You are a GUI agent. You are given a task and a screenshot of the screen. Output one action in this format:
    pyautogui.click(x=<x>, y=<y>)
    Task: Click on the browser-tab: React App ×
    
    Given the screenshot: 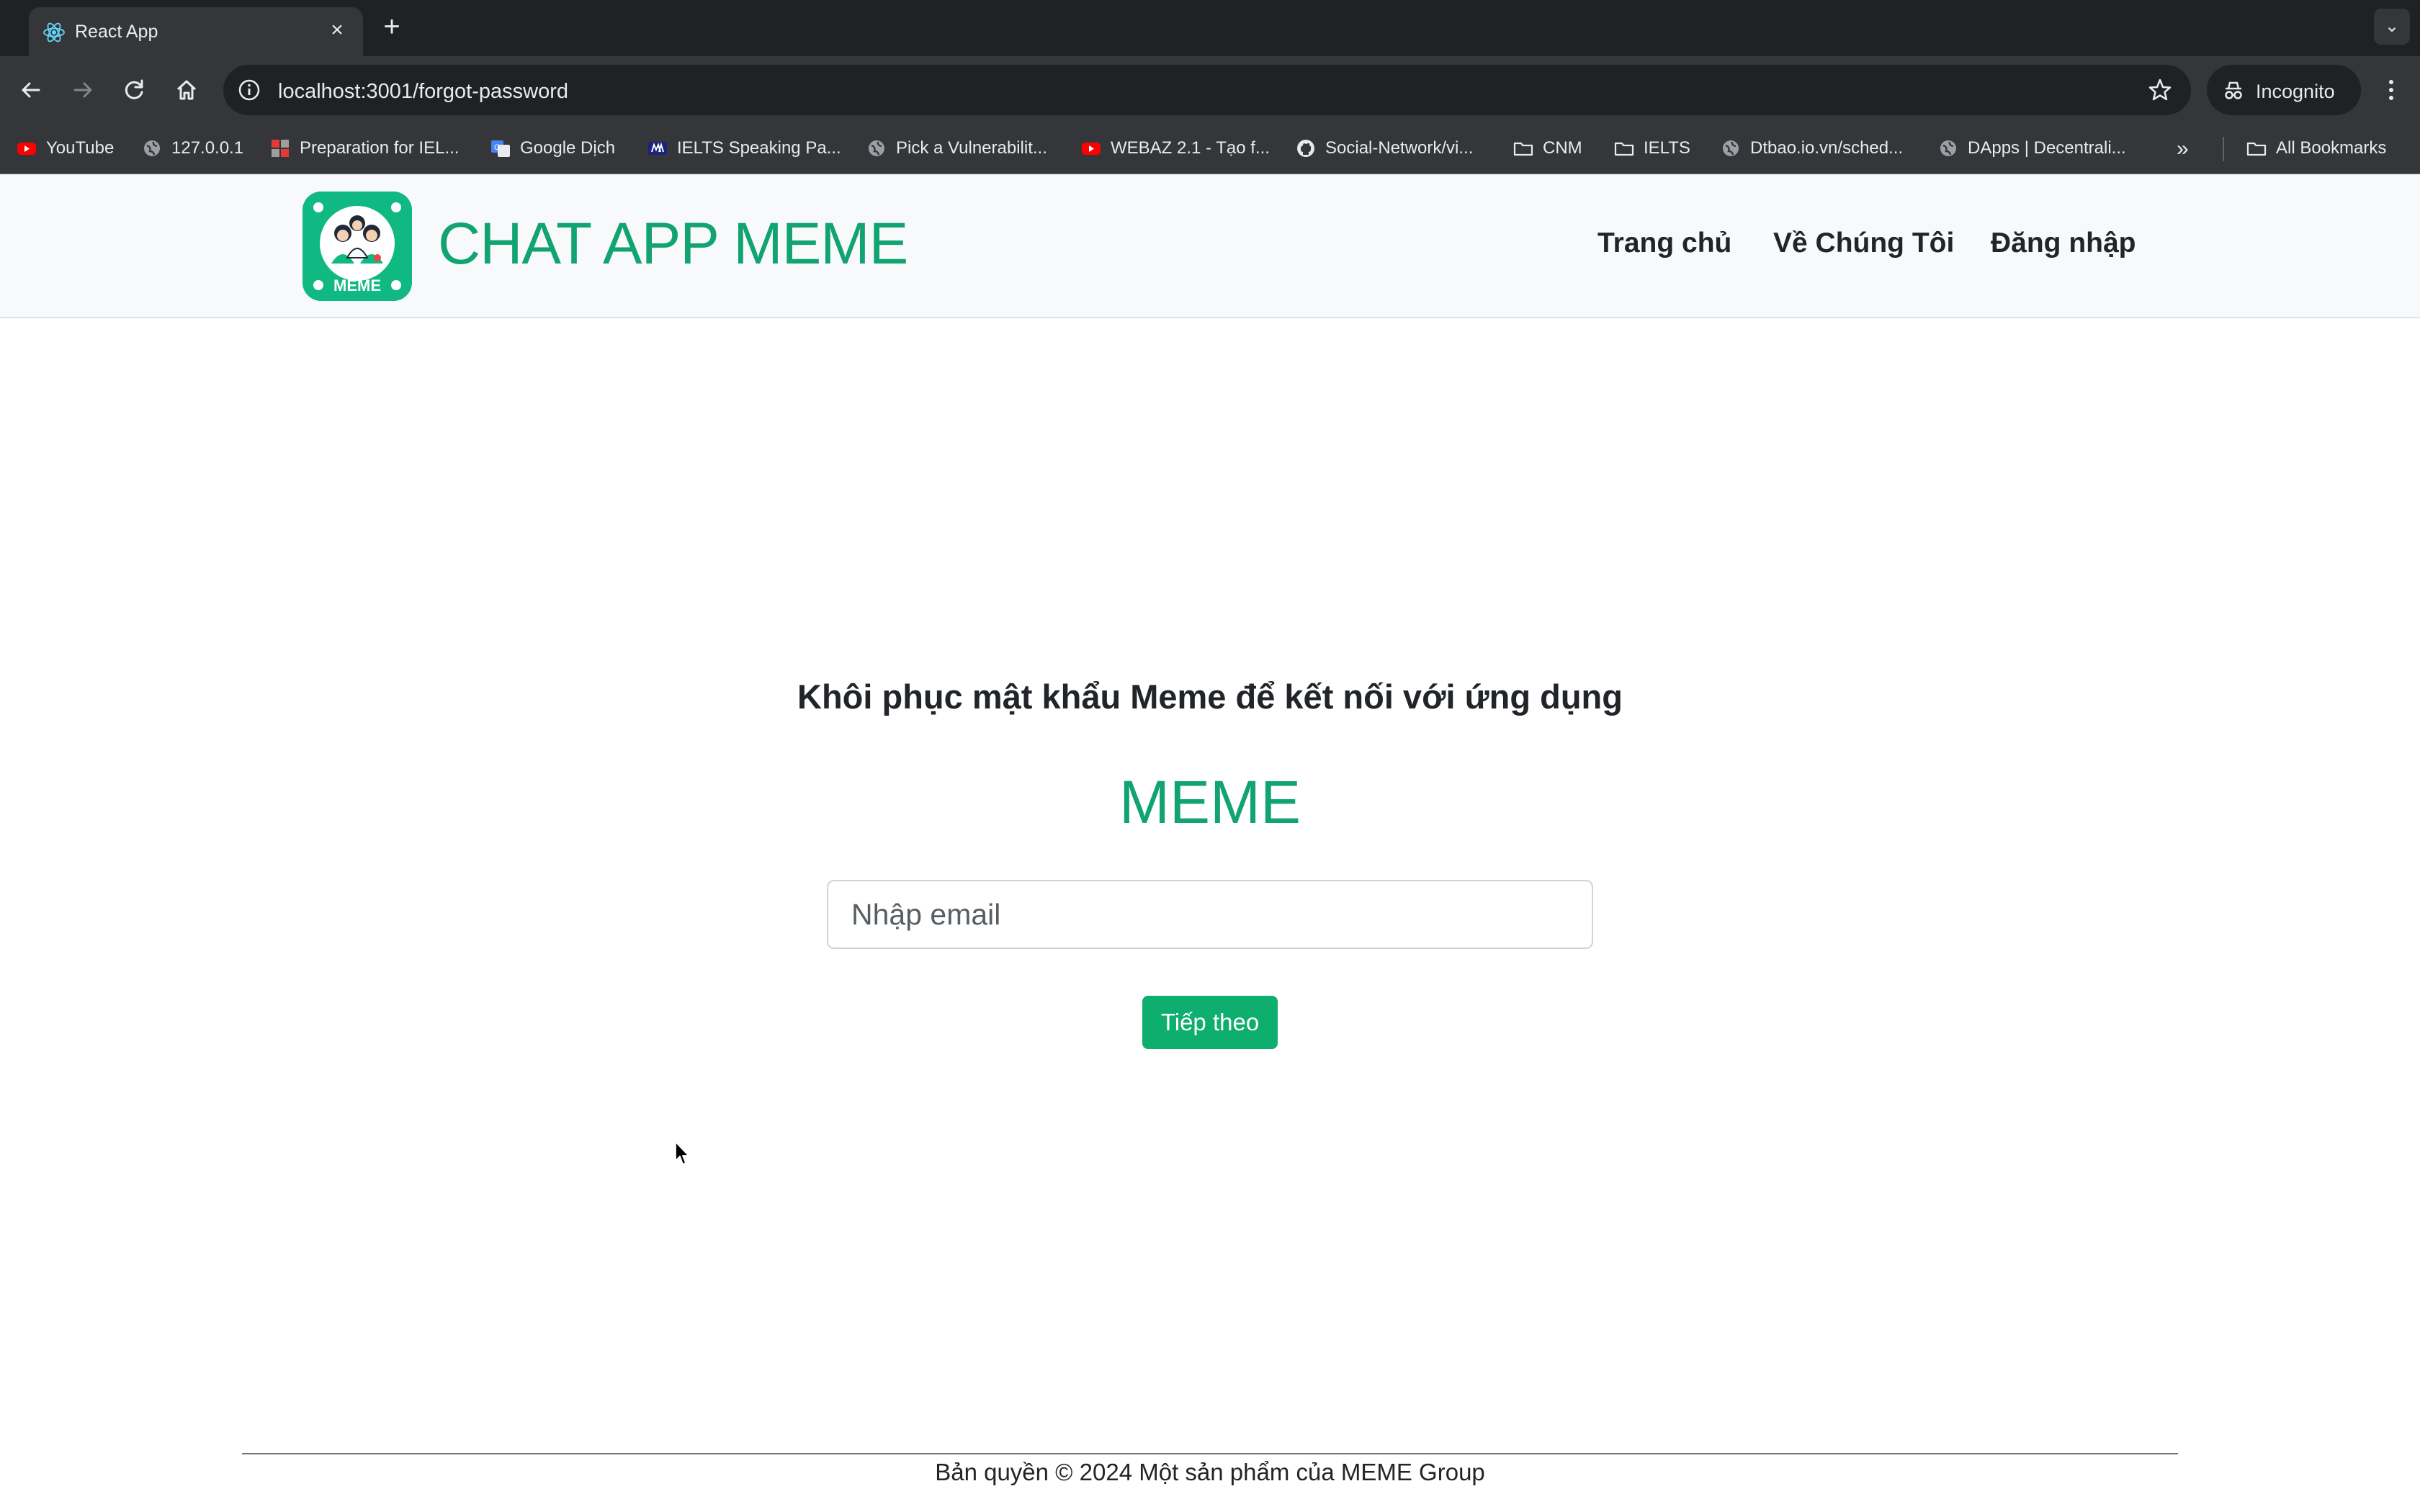 What is the action you would take?
    pyautogui.click(x=196, y=31)
    